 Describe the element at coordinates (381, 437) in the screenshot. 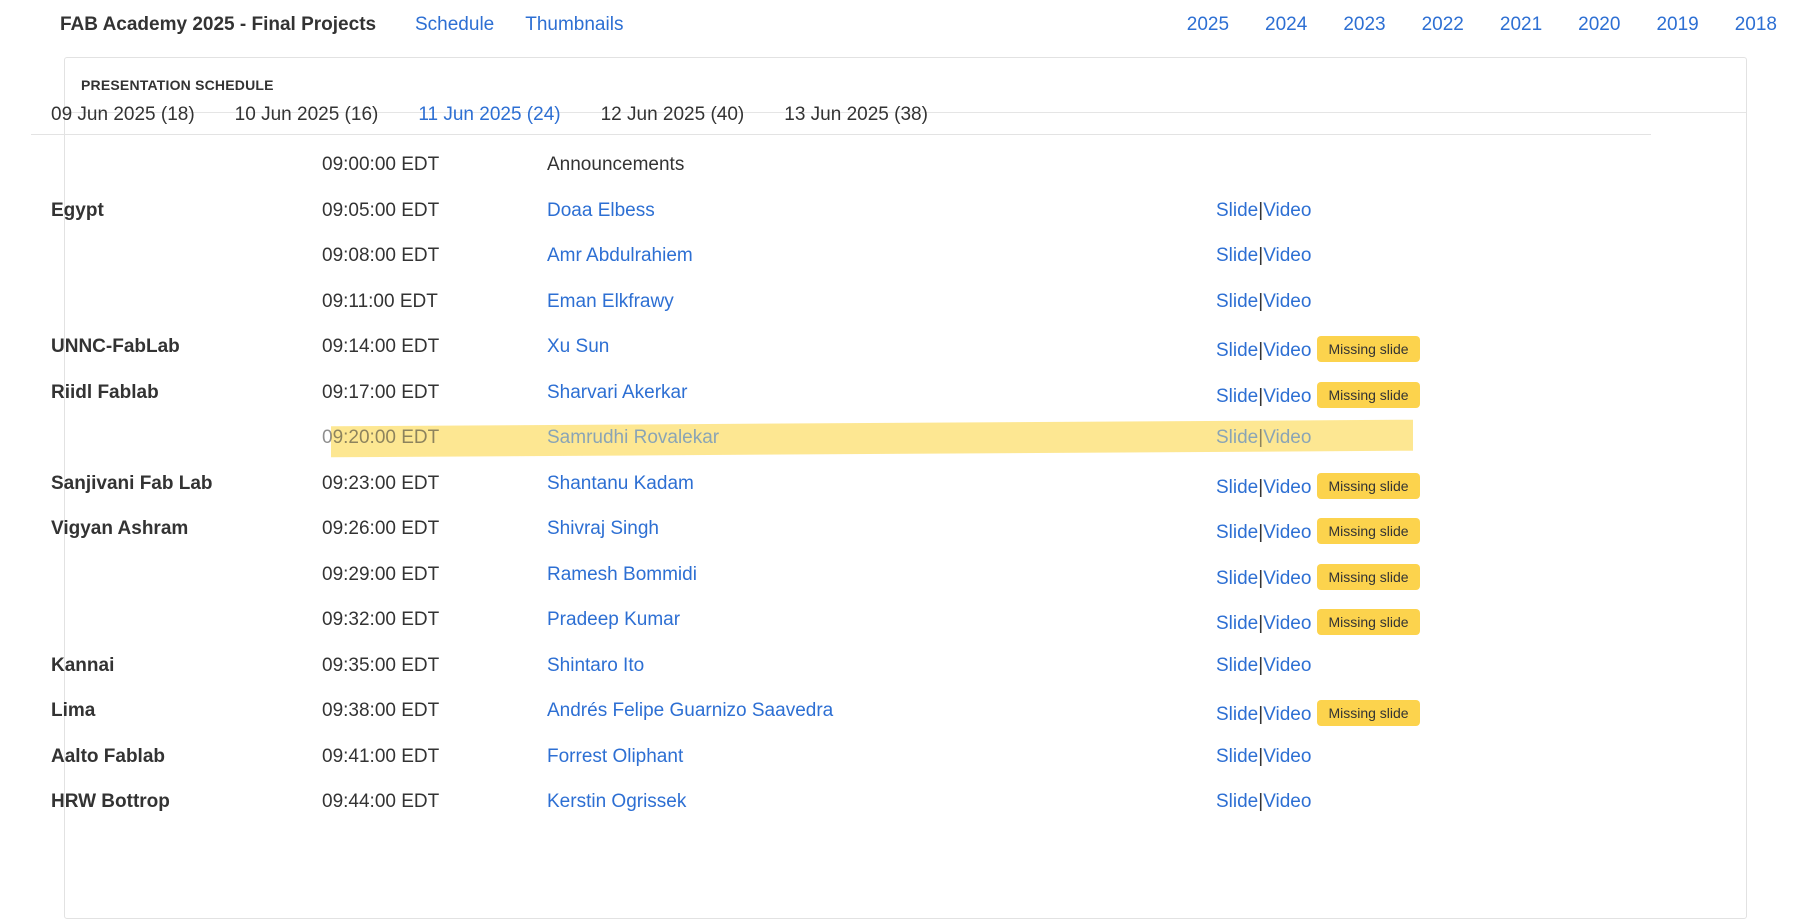

I see `presentation-time: 09:20:00 EDT` at that location.